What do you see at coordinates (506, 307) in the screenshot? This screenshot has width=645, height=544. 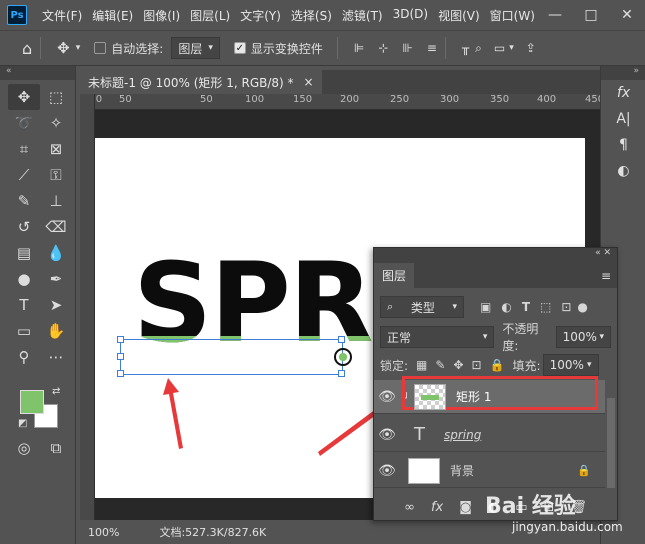 I see `filter-adjust-icon: ◐` at bounding box center [506, 307].